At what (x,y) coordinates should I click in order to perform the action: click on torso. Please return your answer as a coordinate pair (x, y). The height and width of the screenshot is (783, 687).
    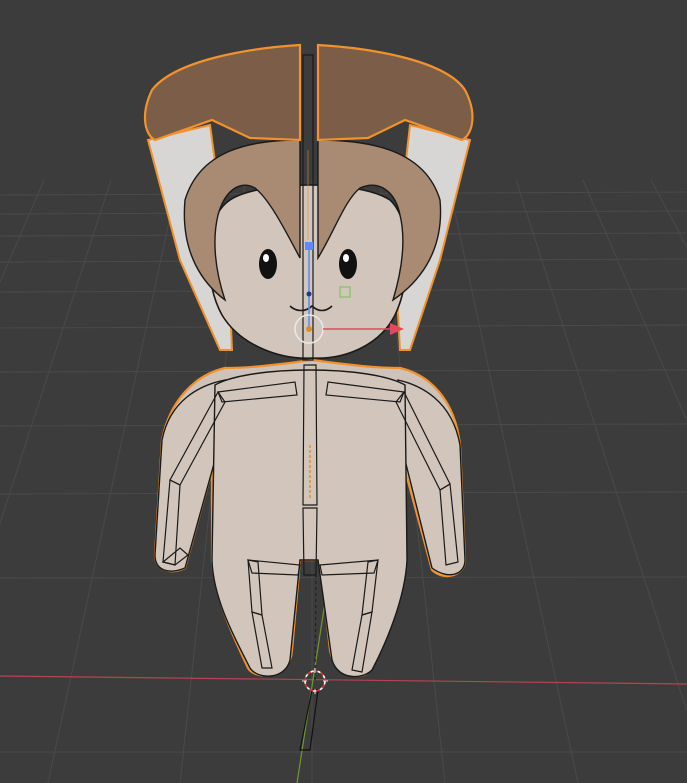
    Looking at the image, I should click on (309, 523).